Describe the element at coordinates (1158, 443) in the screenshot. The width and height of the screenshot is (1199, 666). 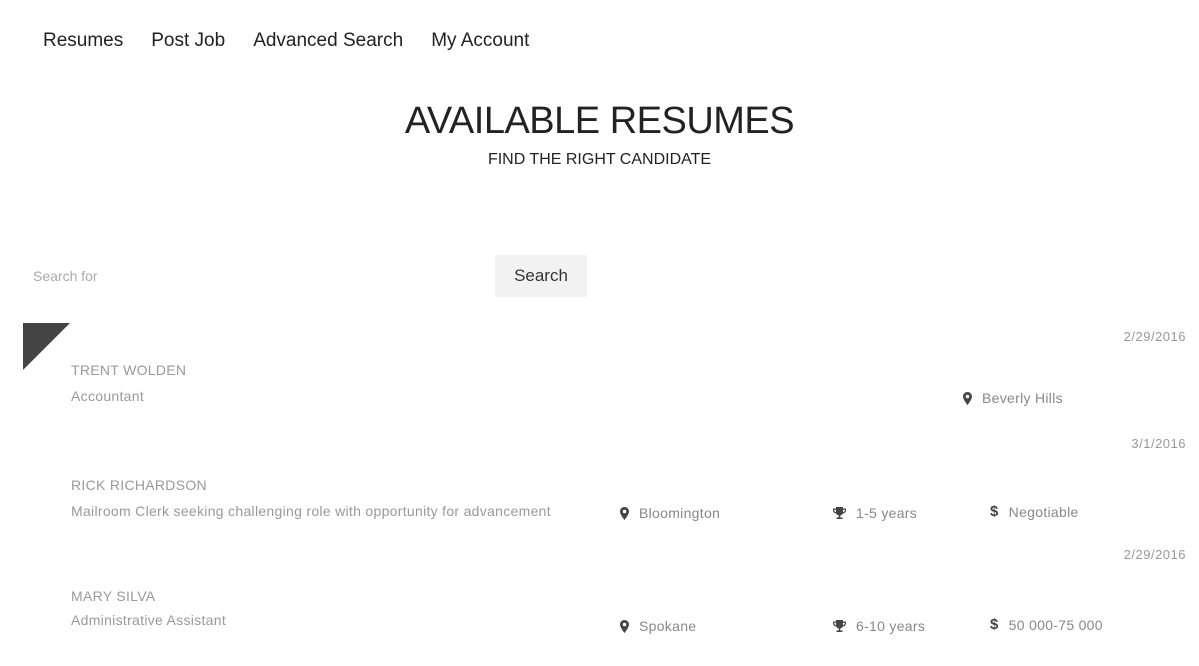
I see `resume-date: 3/1/2016` at that location.